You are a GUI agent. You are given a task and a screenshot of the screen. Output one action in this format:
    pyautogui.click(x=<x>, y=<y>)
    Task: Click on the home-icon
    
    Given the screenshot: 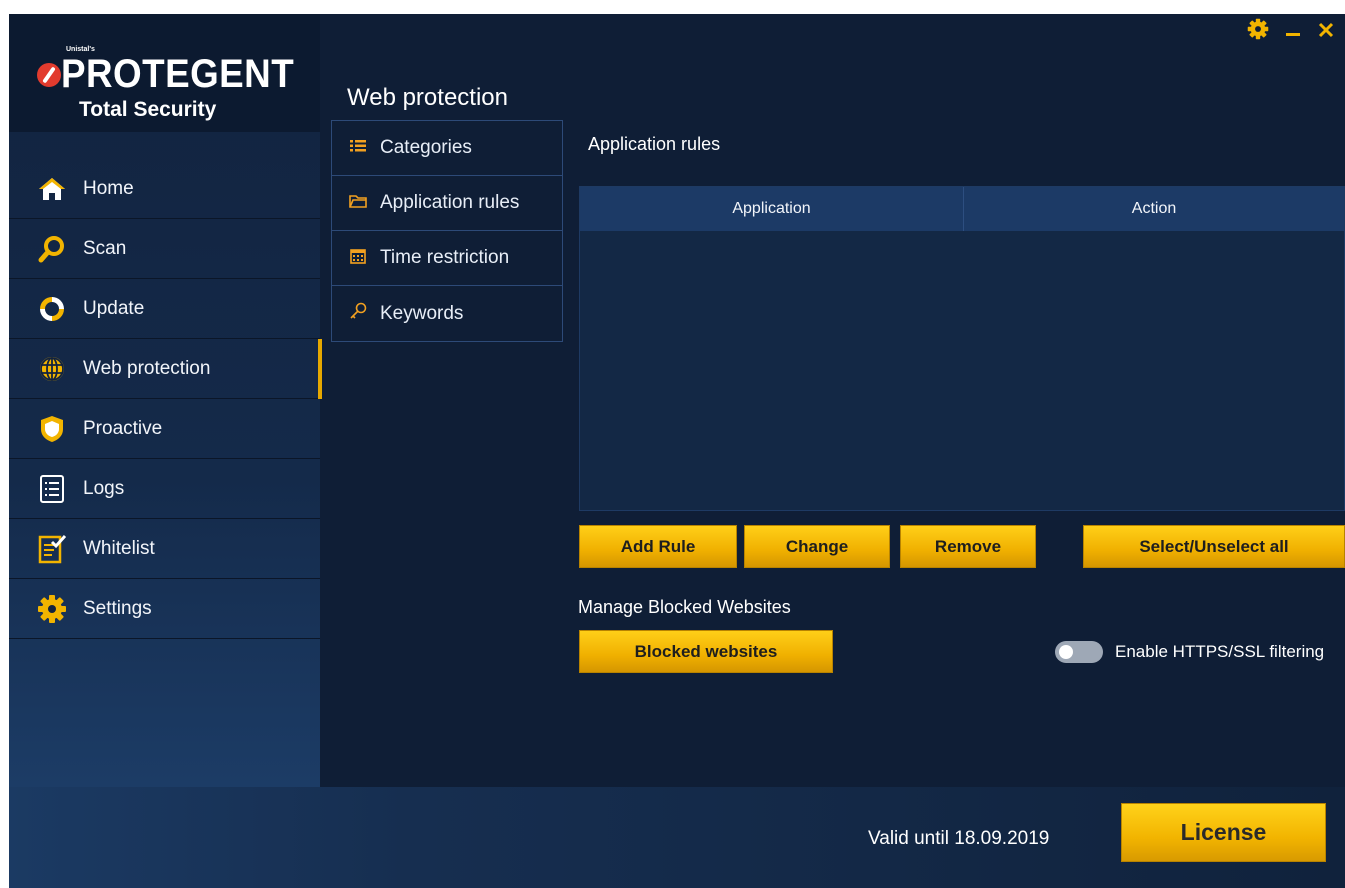 What is the action you would take?
    pyautogui.click(x=52, y=189)
    